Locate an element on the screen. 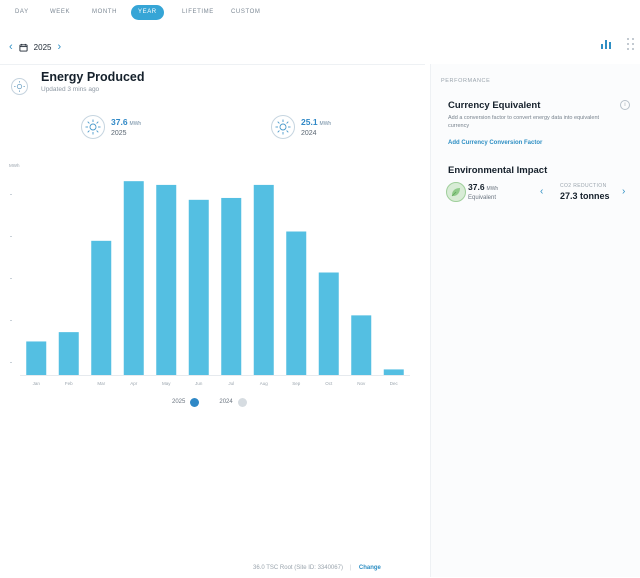 This screenshot has width=640, height=578. bar-apr is located at coordinates (133, 278).